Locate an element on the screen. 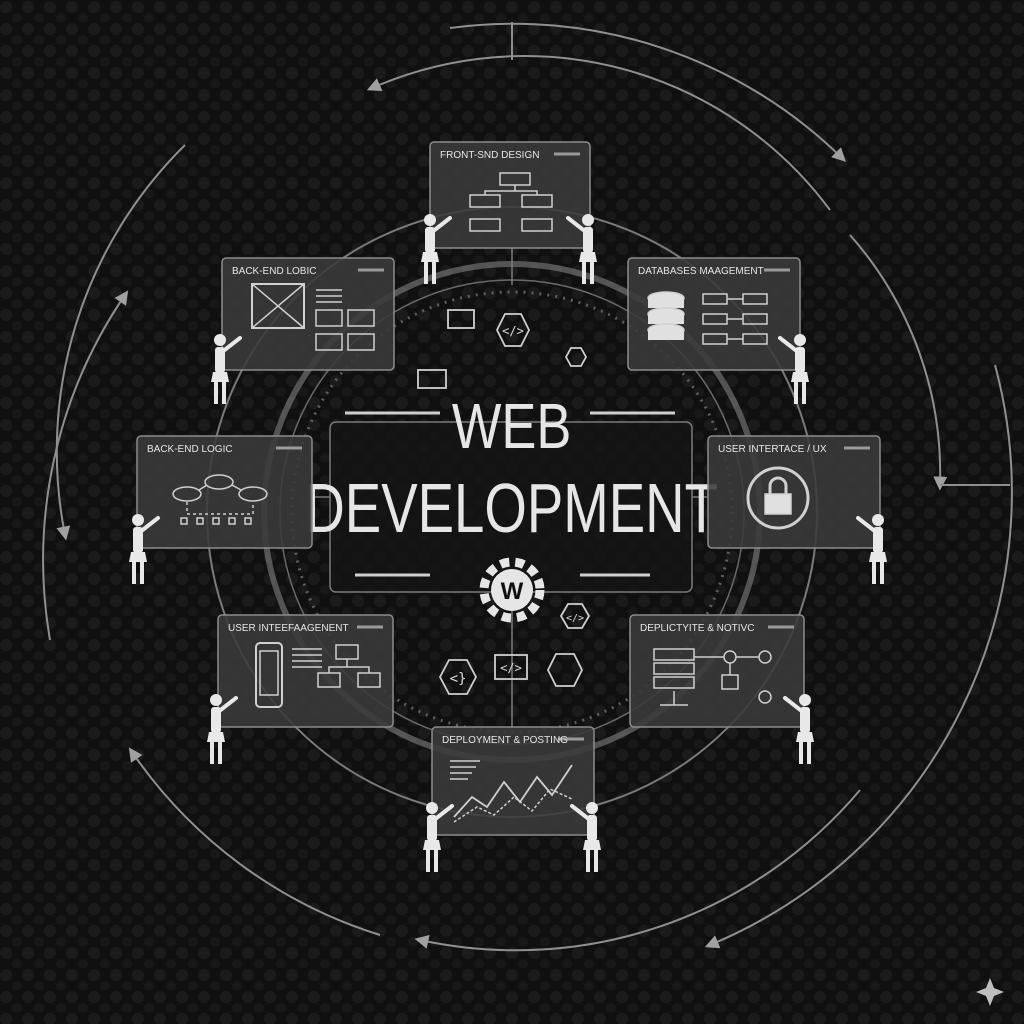 The image size is (1024, 1024). panel-label: DATABASES MAAGEMENT is located at coordinates (701, 271).